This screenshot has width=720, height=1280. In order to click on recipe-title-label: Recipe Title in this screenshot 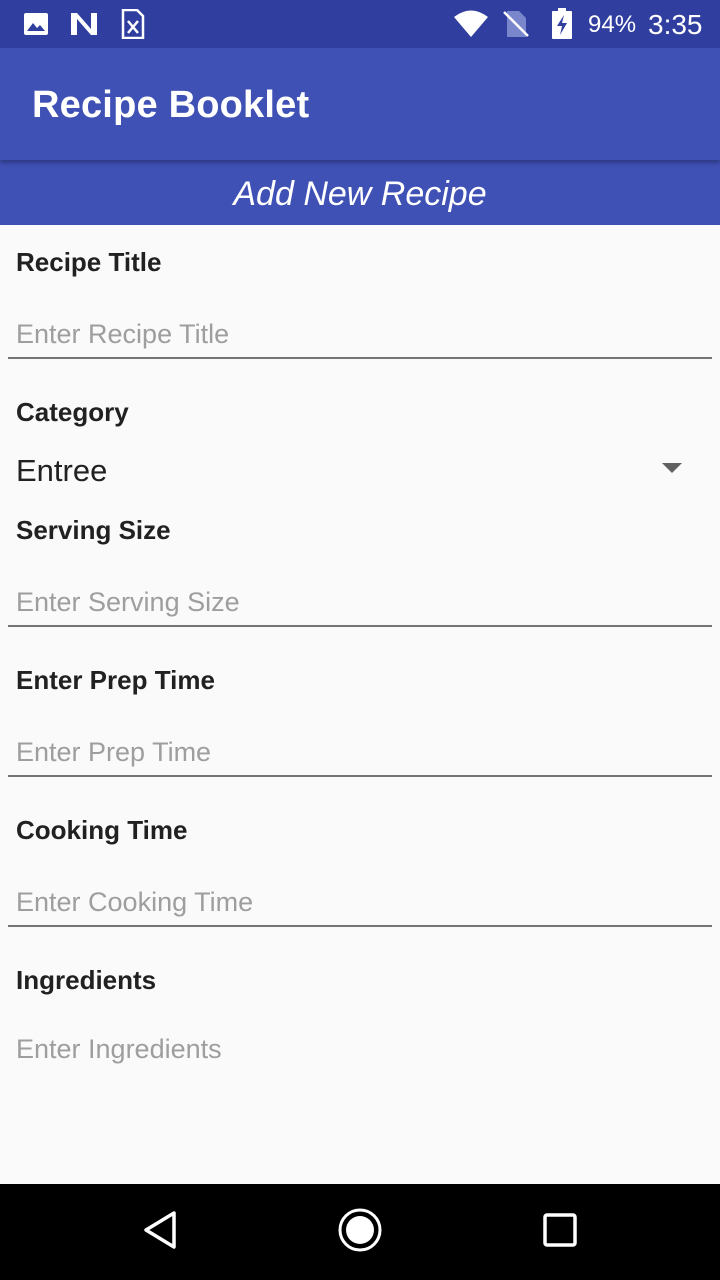, I will do `click(89, 262)`.